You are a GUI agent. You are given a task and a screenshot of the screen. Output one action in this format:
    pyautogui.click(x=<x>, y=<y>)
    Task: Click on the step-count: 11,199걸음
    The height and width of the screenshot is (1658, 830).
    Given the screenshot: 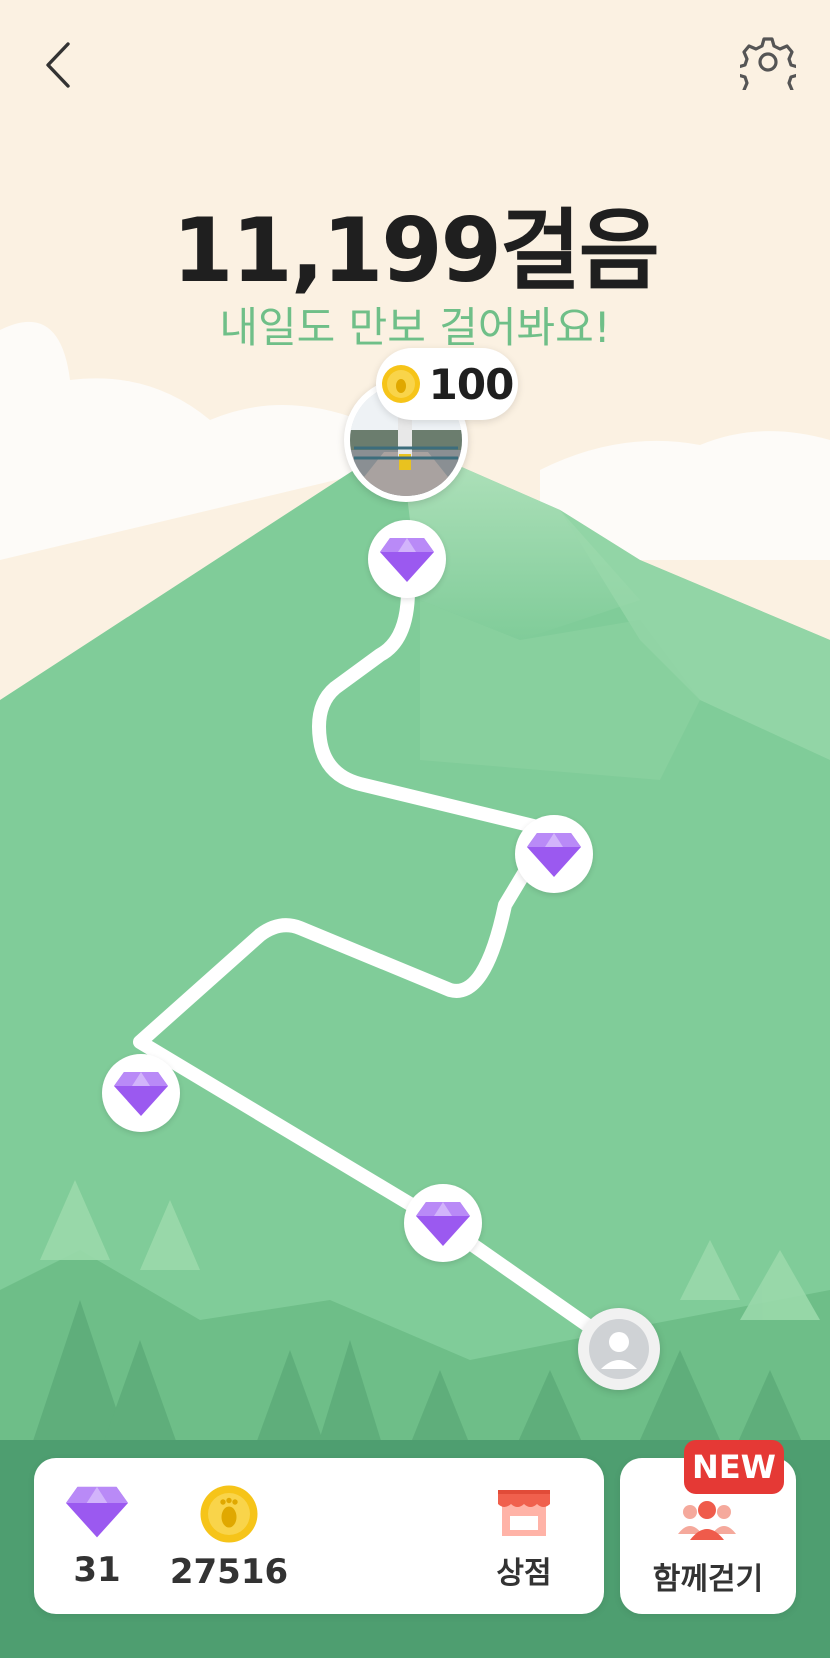 What is the action you would take?
    pyautogui.click(x=416, y=250)
    